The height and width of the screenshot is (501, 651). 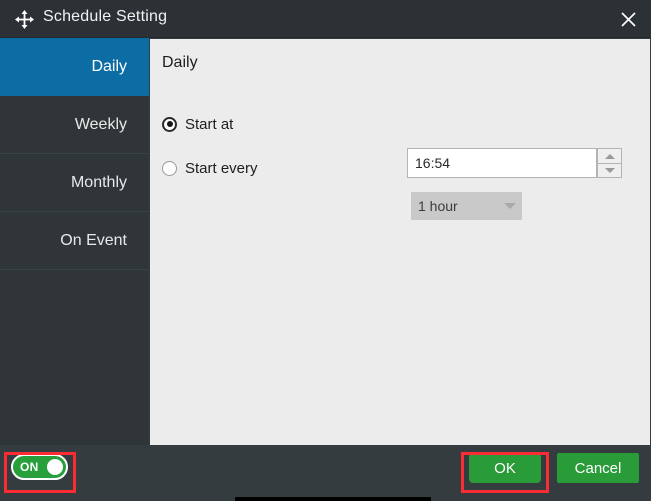 I want to click on start-every-row: Start every, so click(x=210, y=168).